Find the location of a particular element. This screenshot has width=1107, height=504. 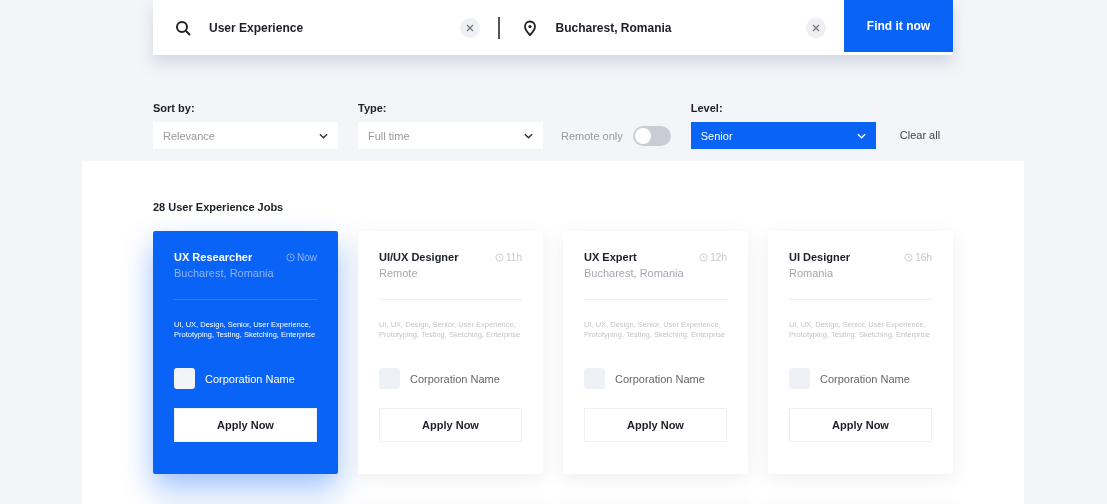

job-title: UI Designer is located at coordinates (820, 257).